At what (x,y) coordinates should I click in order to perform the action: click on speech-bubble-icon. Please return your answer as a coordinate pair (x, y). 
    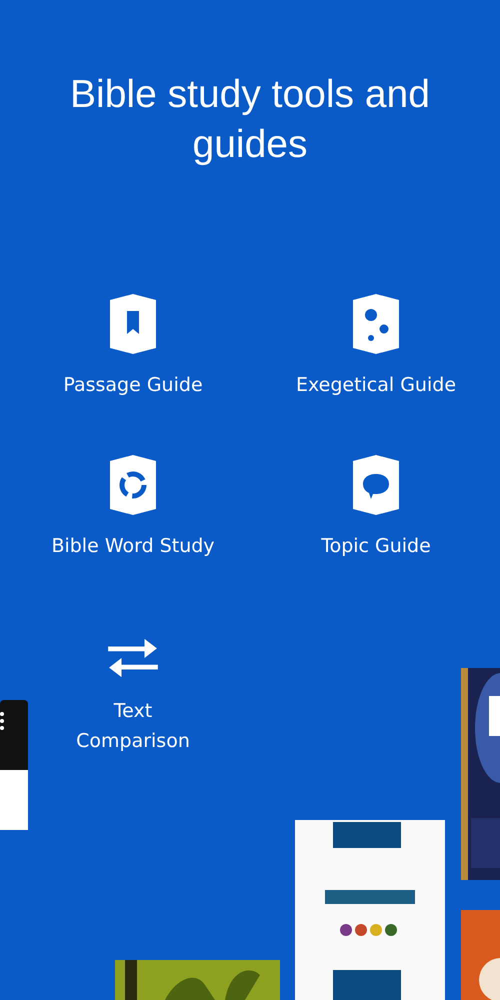
    Looking at the image, I should click on (376, 485).